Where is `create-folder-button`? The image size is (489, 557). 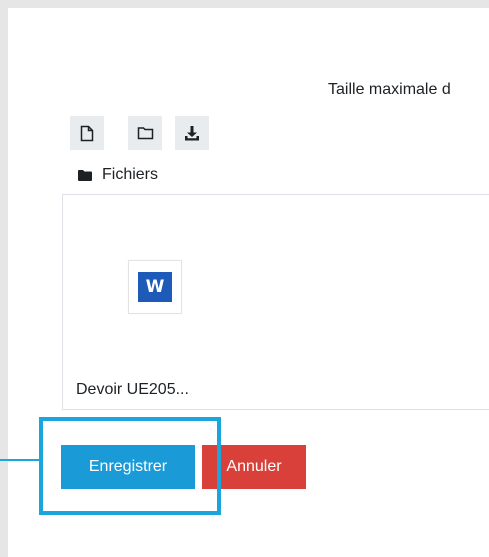 create-folder-button is located at coordinates (145, 133).